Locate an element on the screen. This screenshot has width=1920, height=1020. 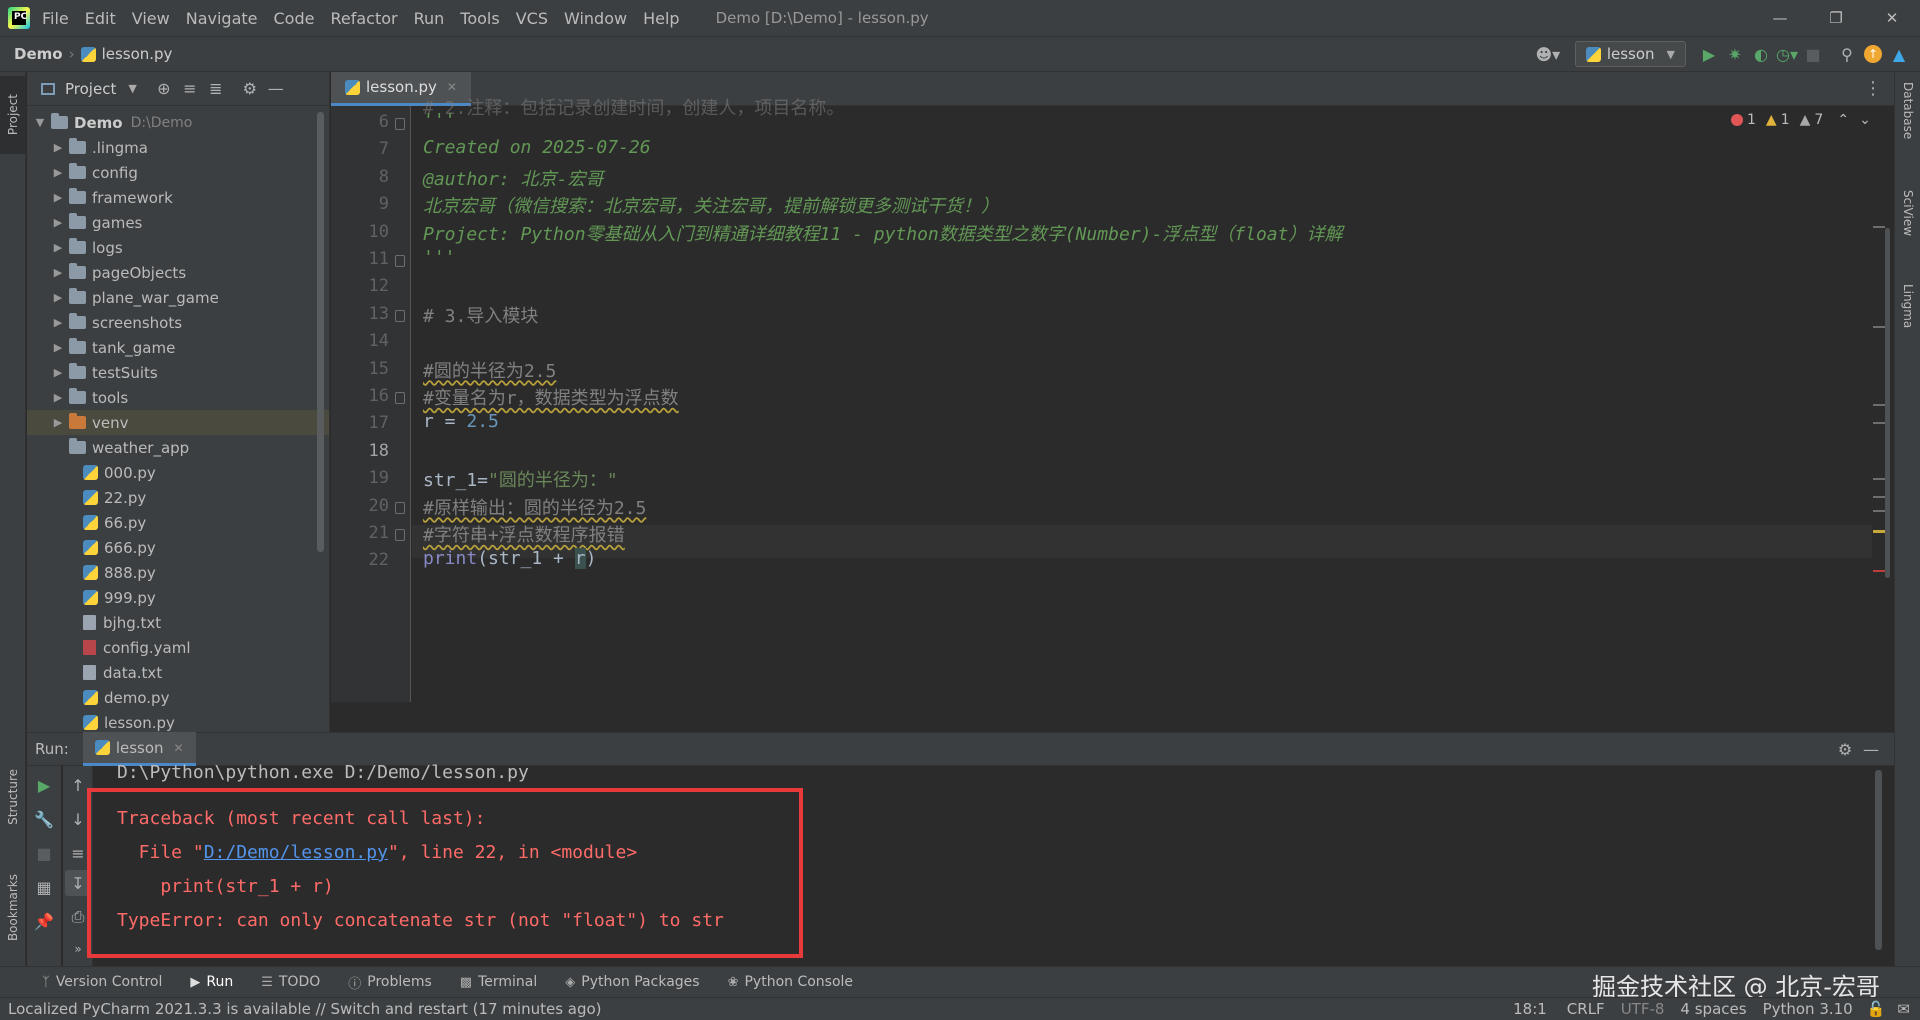
tree-scrollbar is located at coordinates (320, 332).